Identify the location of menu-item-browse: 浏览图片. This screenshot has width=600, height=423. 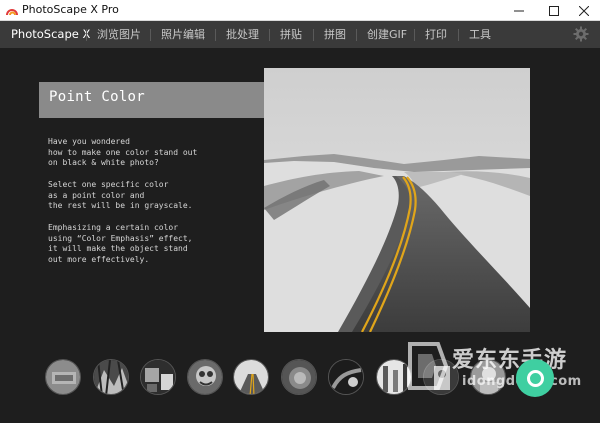
(119, 34).